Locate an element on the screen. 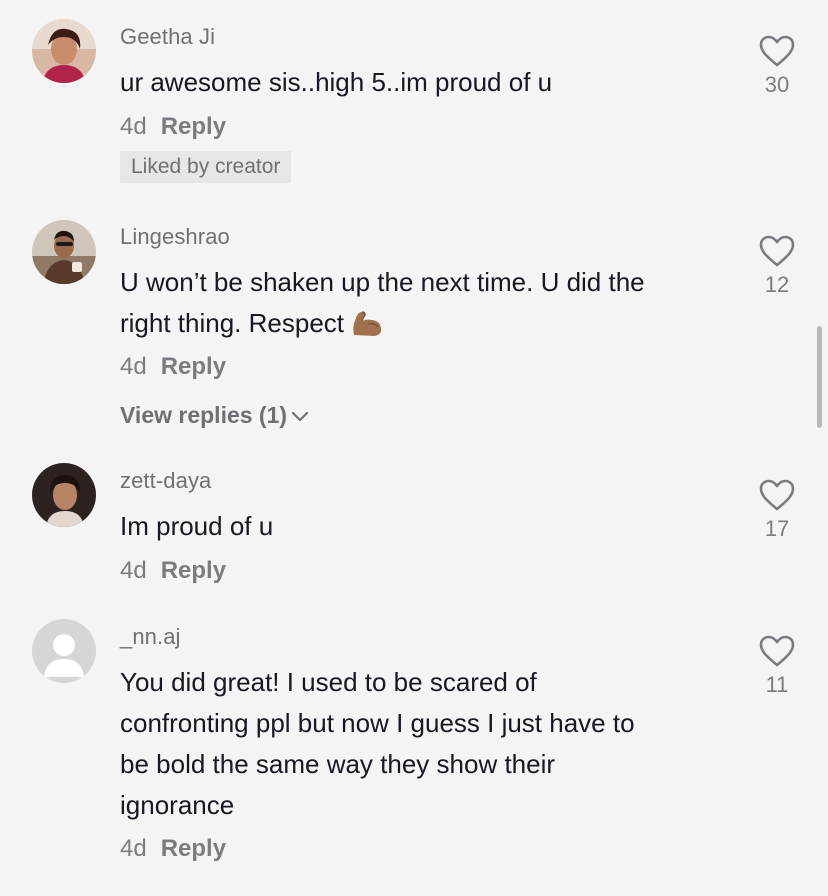 The image size is (828, 896). like-count: 11 is located at coordinates (777, 684).